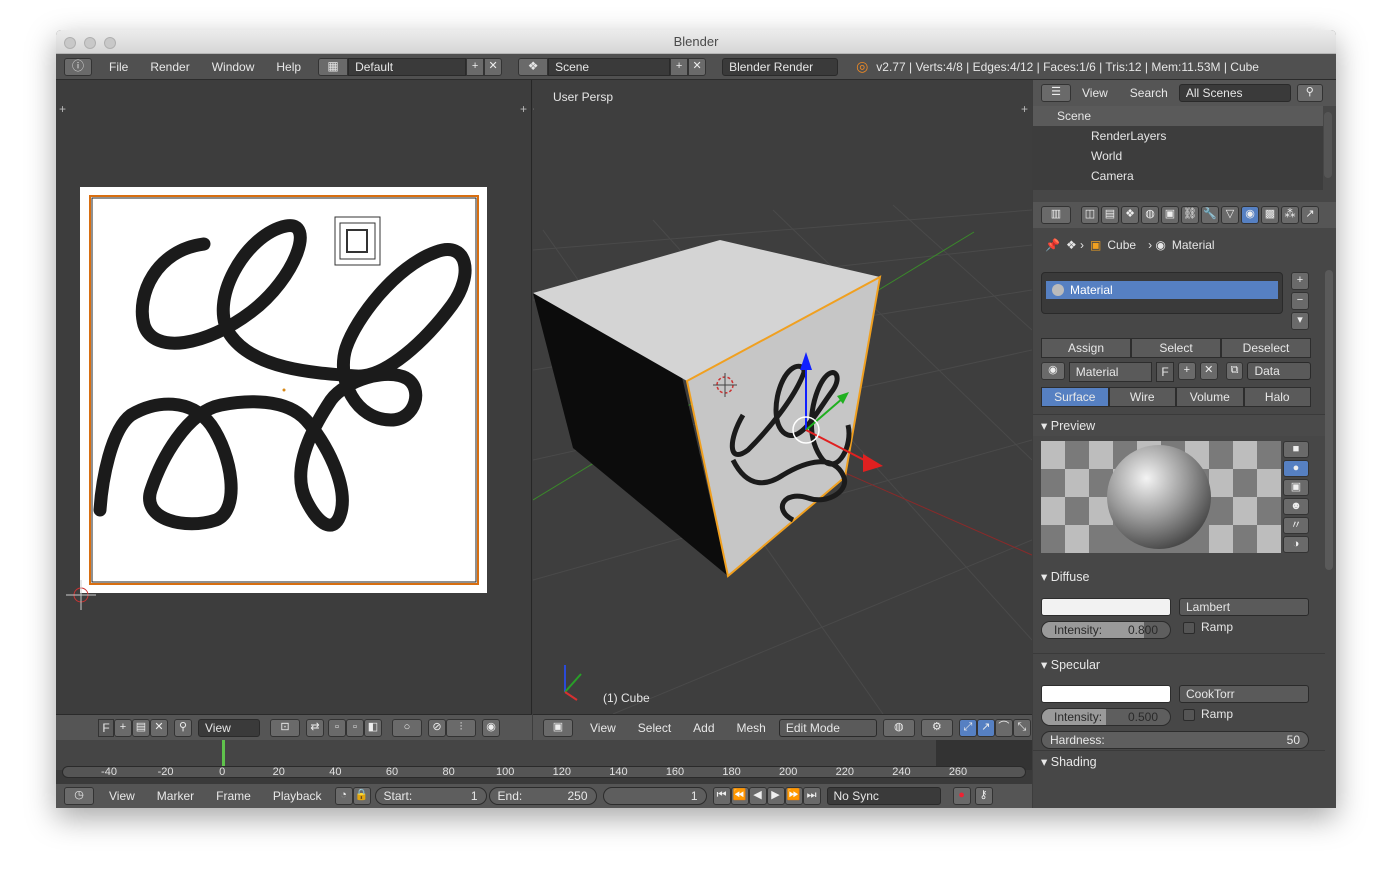  I want to click on assign-button: Assign, so click(1086, 348).